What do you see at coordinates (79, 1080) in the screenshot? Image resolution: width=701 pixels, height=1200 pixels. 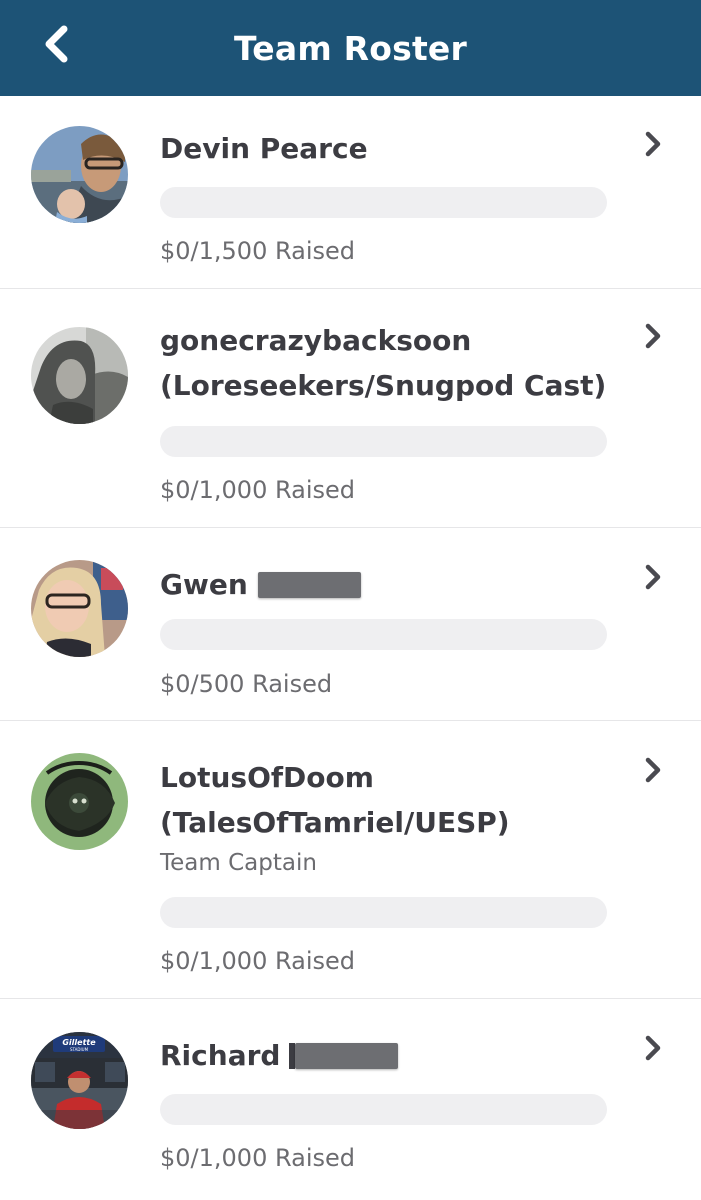 I see `avatar: Gillette STADIUM` at bounding box center [79, 1080].